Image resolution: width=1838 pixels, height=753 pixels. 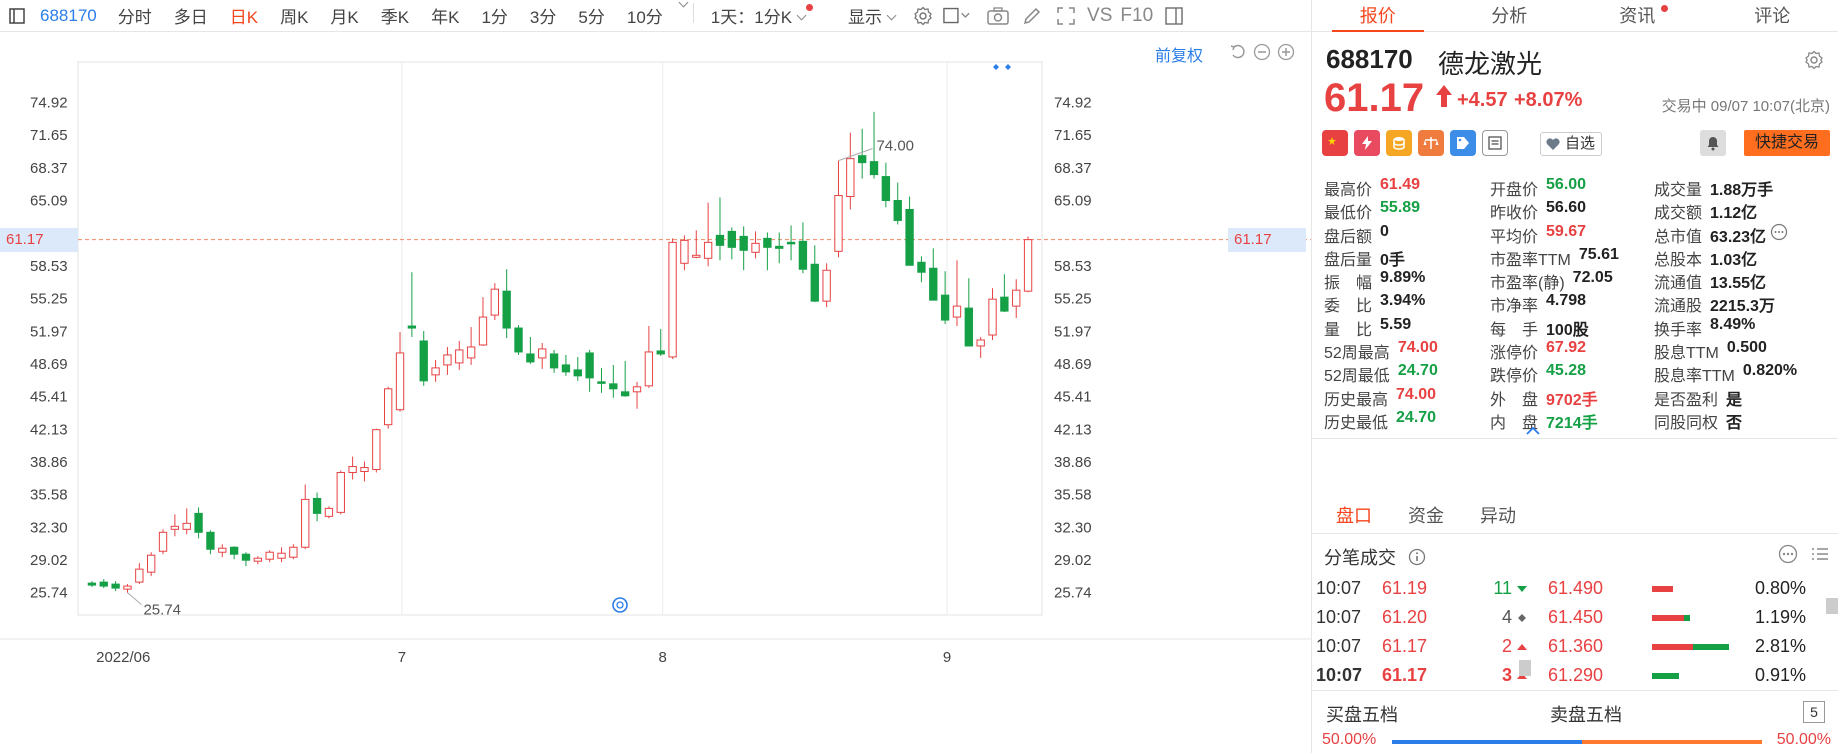 What do you see at coordinates (1066, 16) in the screenshot?
I see `fullscreen-icon` at bounding box center [1066, 16].